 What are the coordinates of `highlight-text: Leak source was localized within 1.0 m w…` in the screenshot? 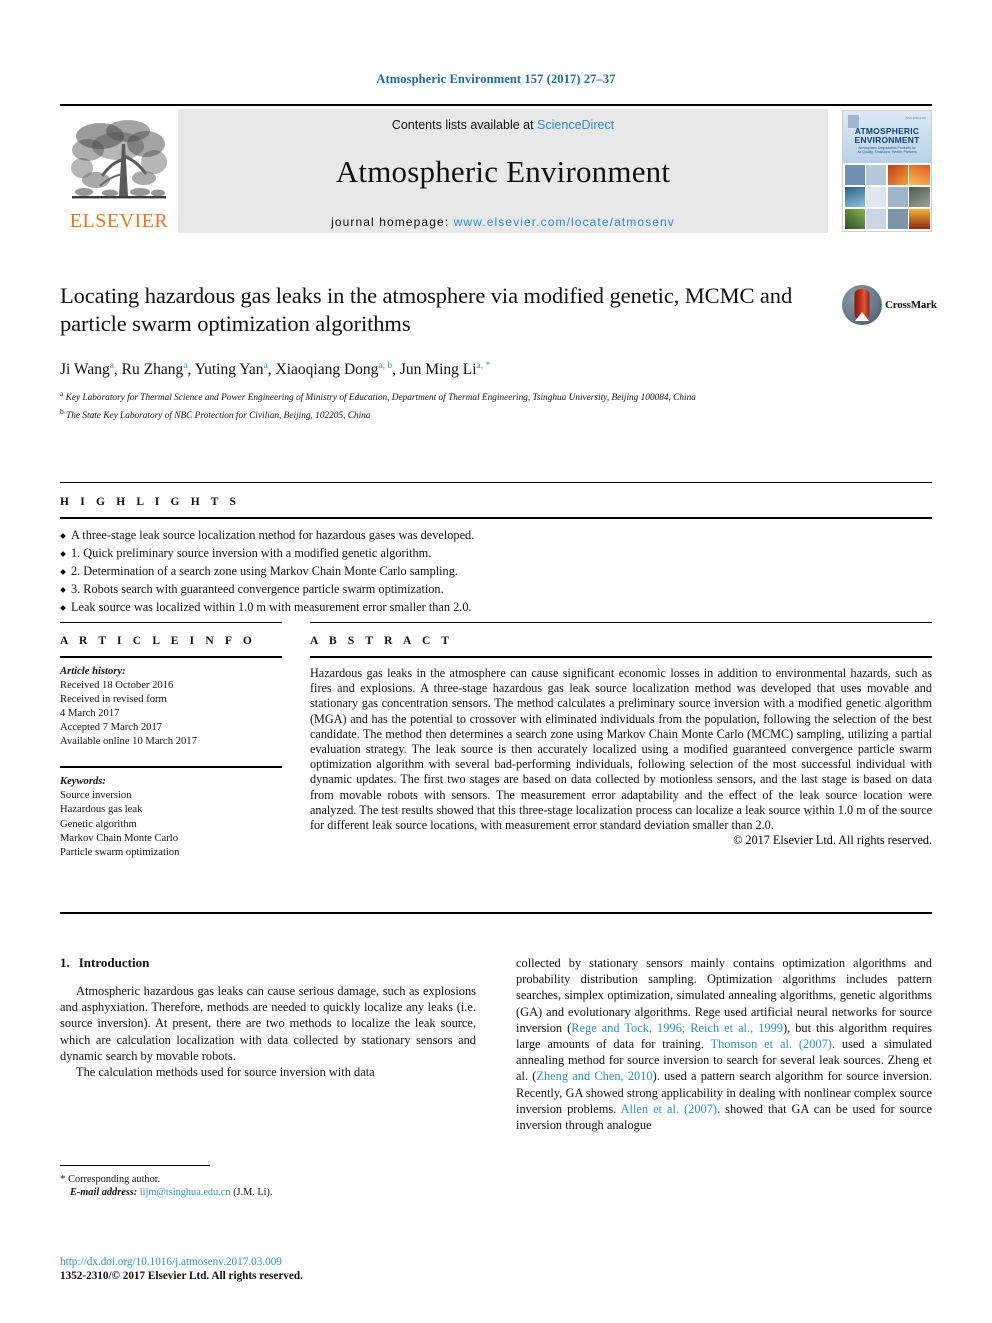 It's located at (271, 607).